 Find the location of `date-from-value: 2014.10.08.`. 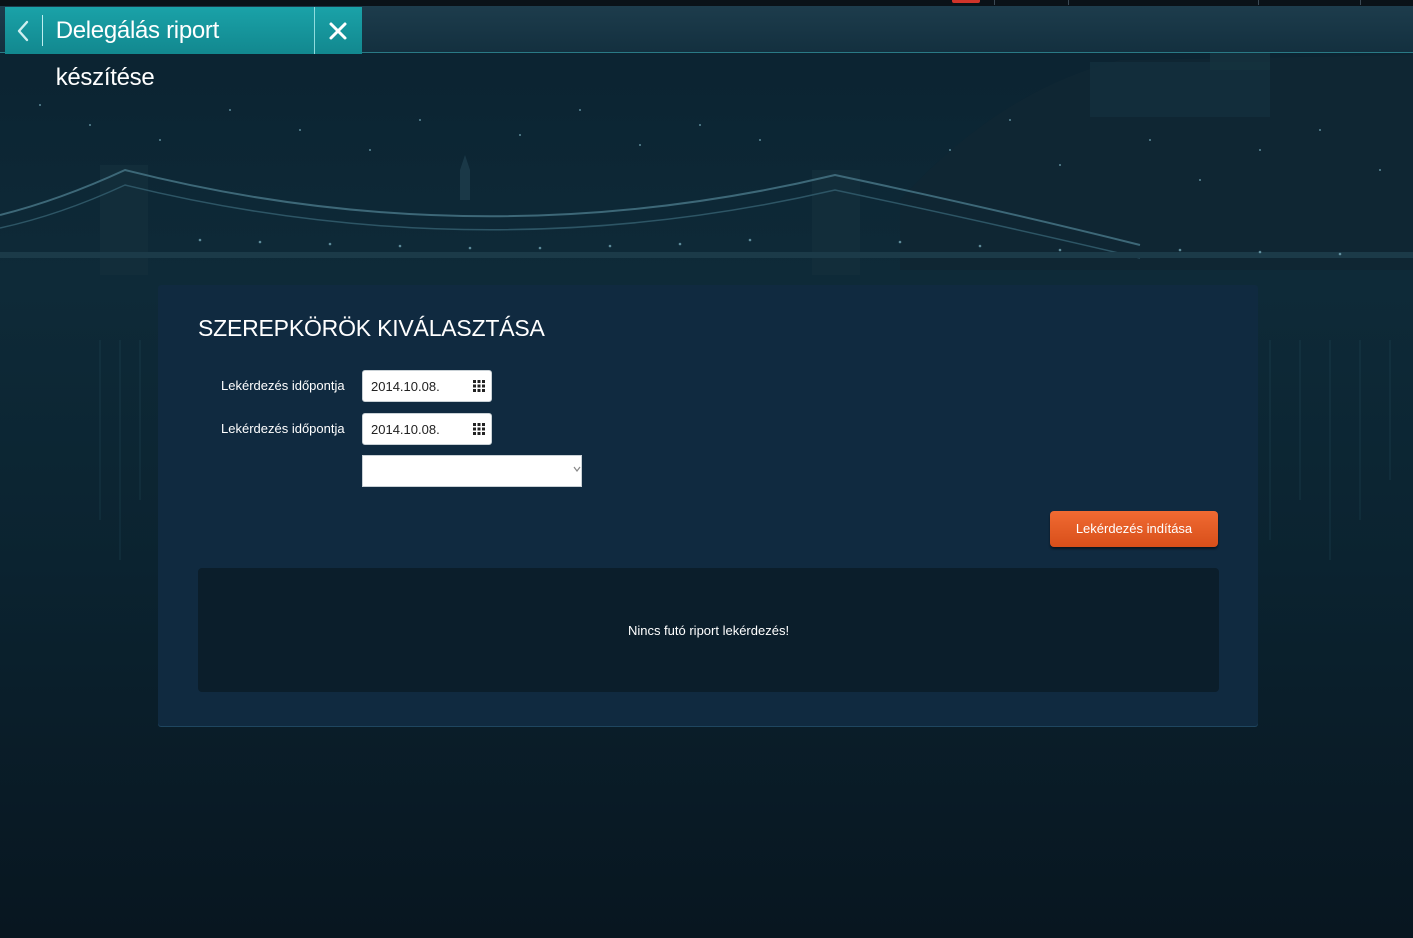

date-from-value: 2014.10.08. is located at coordinates (405, 386).